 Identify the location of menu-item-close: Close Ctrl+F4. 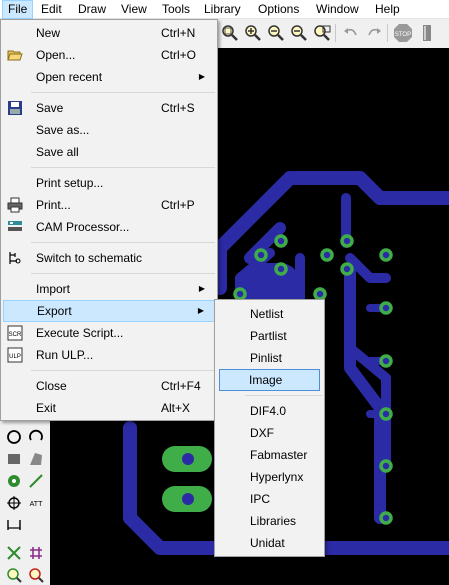
(109, 386).